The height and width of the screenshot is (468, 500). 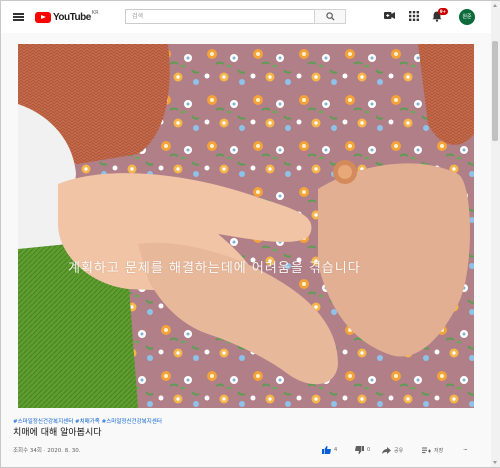 I want to click on youtube-logo: YouTube KR, so click(x=67, y=17).